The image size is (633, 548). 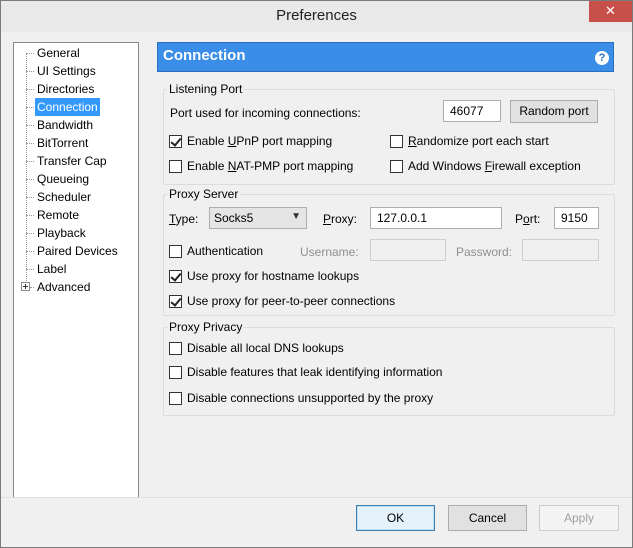 What do you see at coordinates (75, 107) in the screenshot?
I see `tree-item-connection: Connection` at bounding box center [75, 107].